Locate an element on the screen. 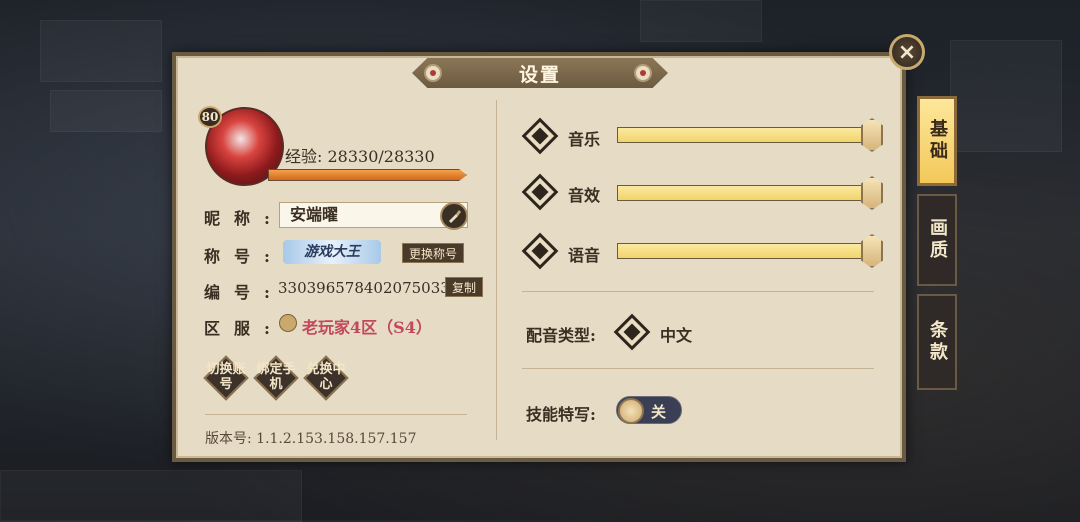  voice-type-label: 配音类型: is located at coordinates (561, 335).